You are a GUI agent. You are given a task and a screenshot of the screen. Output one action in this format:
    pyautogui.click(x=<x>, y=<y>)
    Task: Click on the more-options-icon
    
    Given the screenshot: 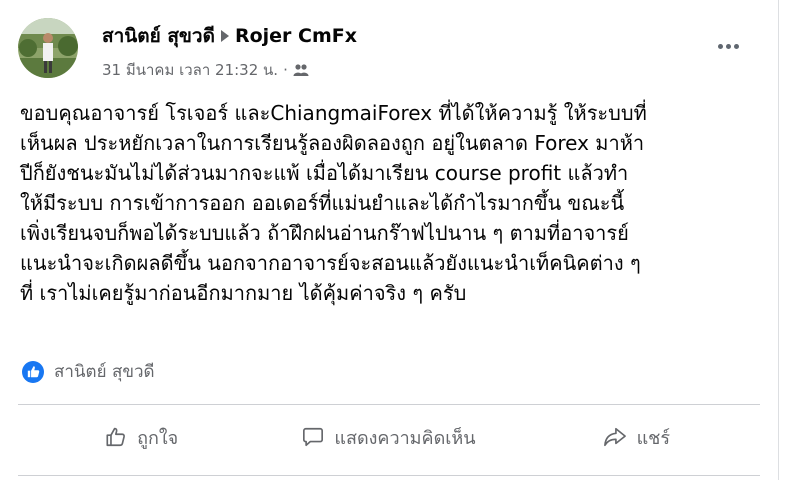 What is the action you would take?
    pyautogui.click(x=728, y=46)
    